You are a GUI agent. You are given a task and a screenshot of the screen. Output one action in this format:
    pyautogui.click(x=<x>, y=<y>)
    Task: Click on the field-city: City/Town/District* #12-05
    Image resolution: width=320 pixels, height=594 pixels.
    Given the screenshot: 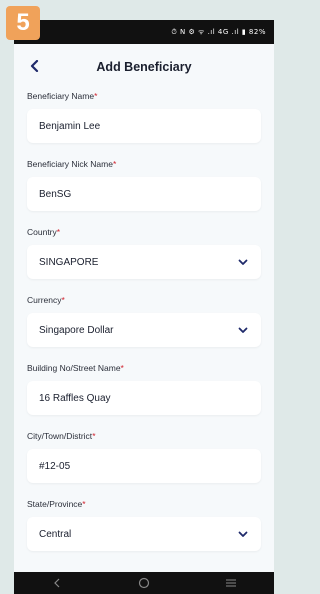 What is the action you would take?
    pyautogui.click(x=144, y=456)
    